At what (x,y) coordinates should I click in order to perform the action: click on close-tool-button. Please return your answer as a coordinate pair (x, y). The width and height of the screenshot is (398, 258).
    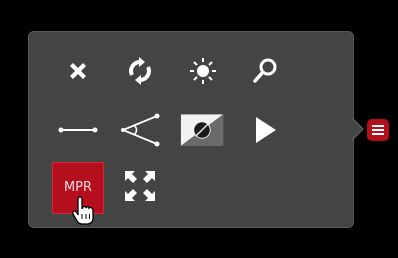
    Looking at the image, I should click on (78, 71).